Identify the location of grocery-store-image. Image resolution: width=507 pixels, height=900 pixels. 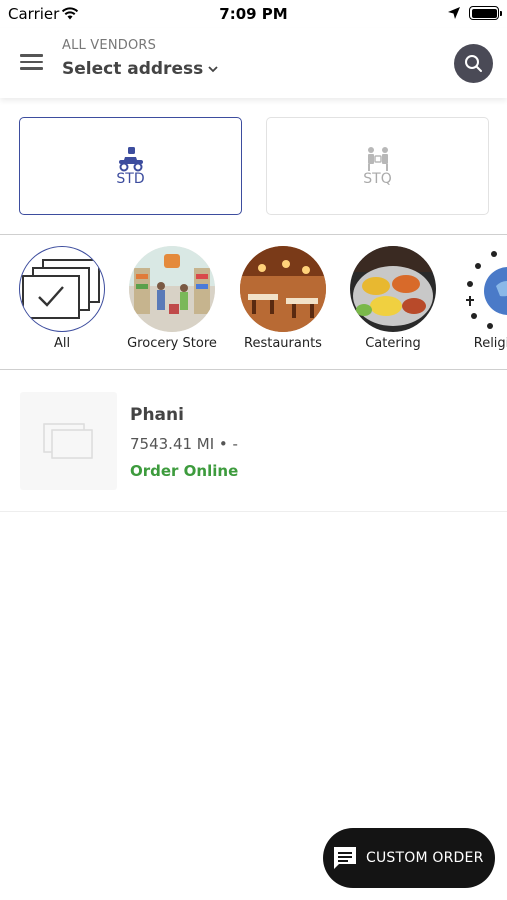
(172, 289).